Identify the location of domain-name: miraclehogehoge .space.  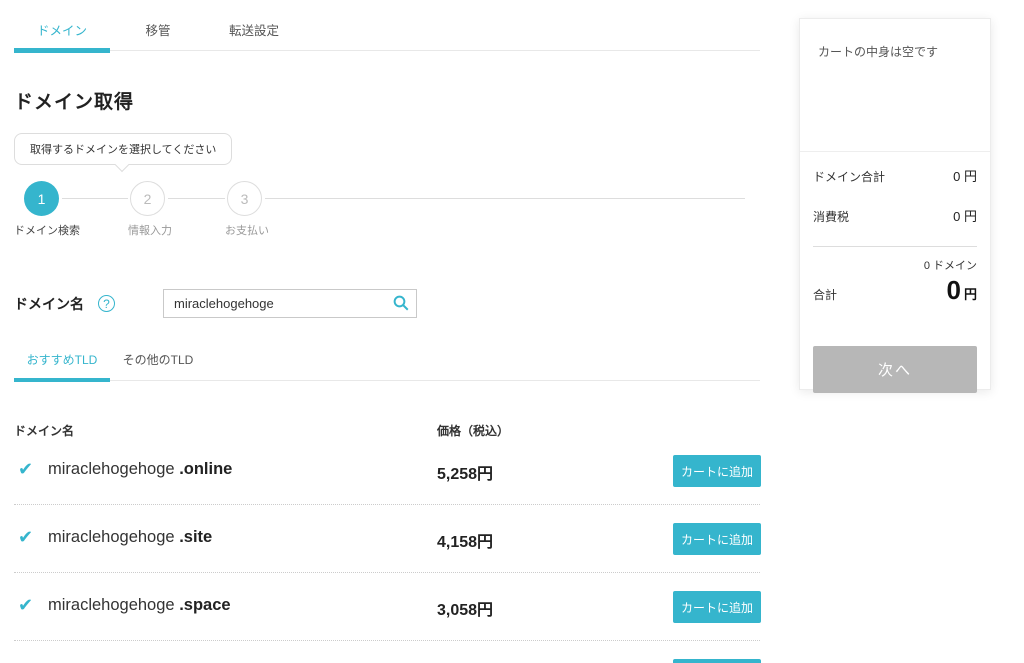
(139, 605).